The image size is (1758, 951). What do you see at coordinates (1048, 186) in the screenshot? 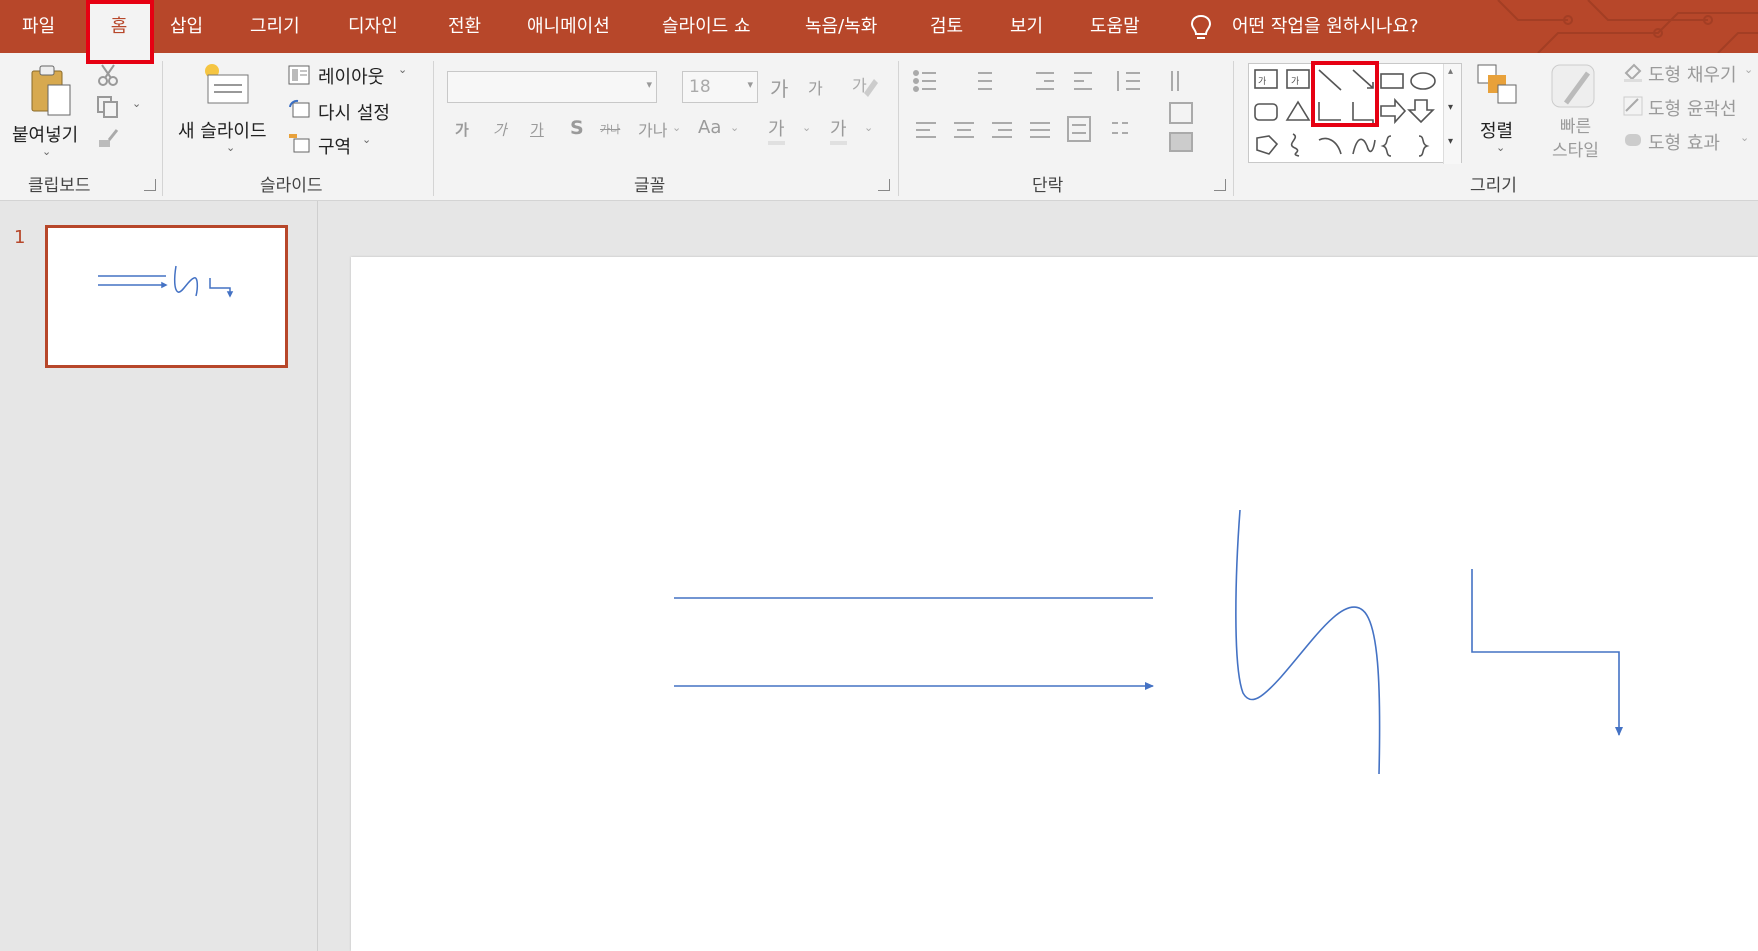
I see `paragraph-group-label: 단락` at bounding box center [1048, 186].